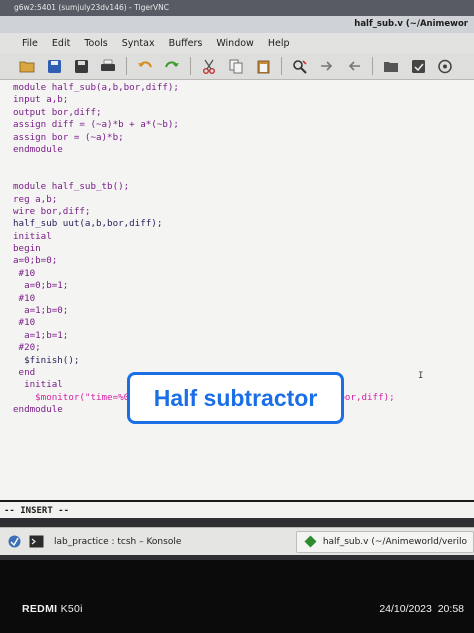 The width and height of the screenshot is (474, 633). I want to click on code-line-text: a=1;b=1;, so click(41, 335).